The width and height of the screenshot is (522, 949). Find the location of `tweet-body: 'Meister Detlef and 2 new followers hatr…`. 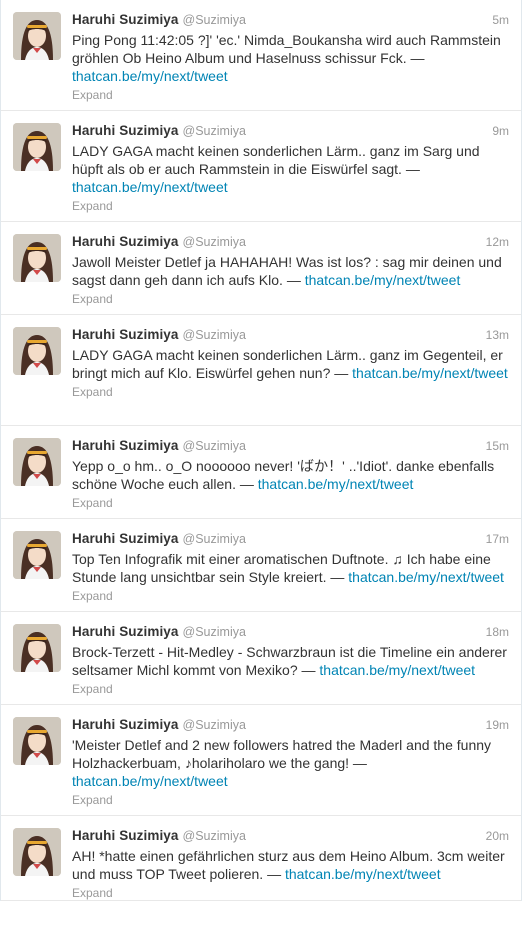

tweet-body: 'Meister Detlef and 2 new followers hatr… is located at coordinates (282, 754).